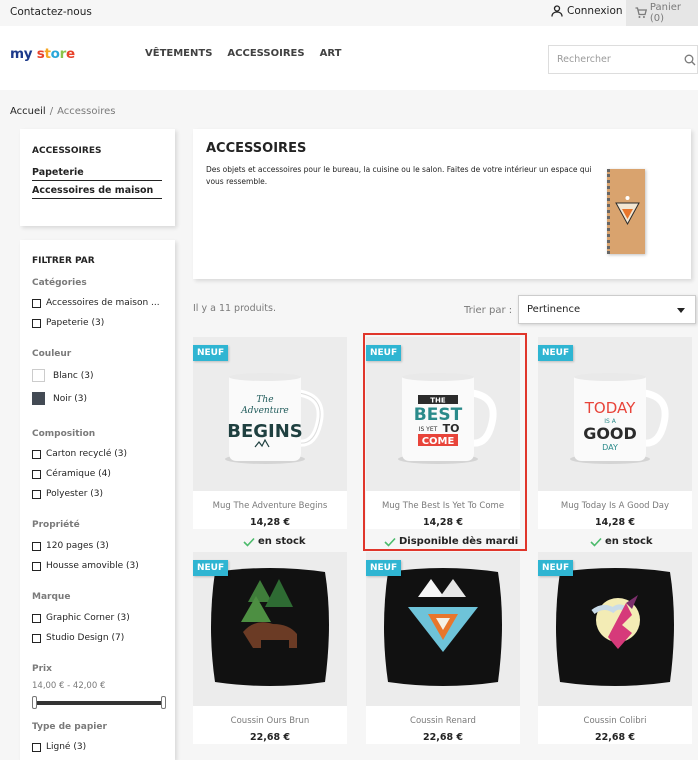 This screenshot has height=760, width=698. What do you see at coordinates (443, 648) in the screenshot?
I see `product-card: NEUF Coussin Renard 22,68 €` at bounding box center [443, 648].